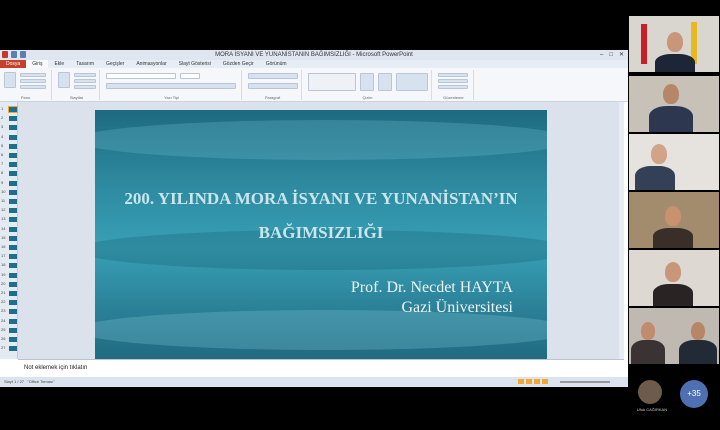  What do you see at coordinates (2, 108) in the screenshot?
I see `slide-thumbnail-number: 1` at bounding box center [2, 108].